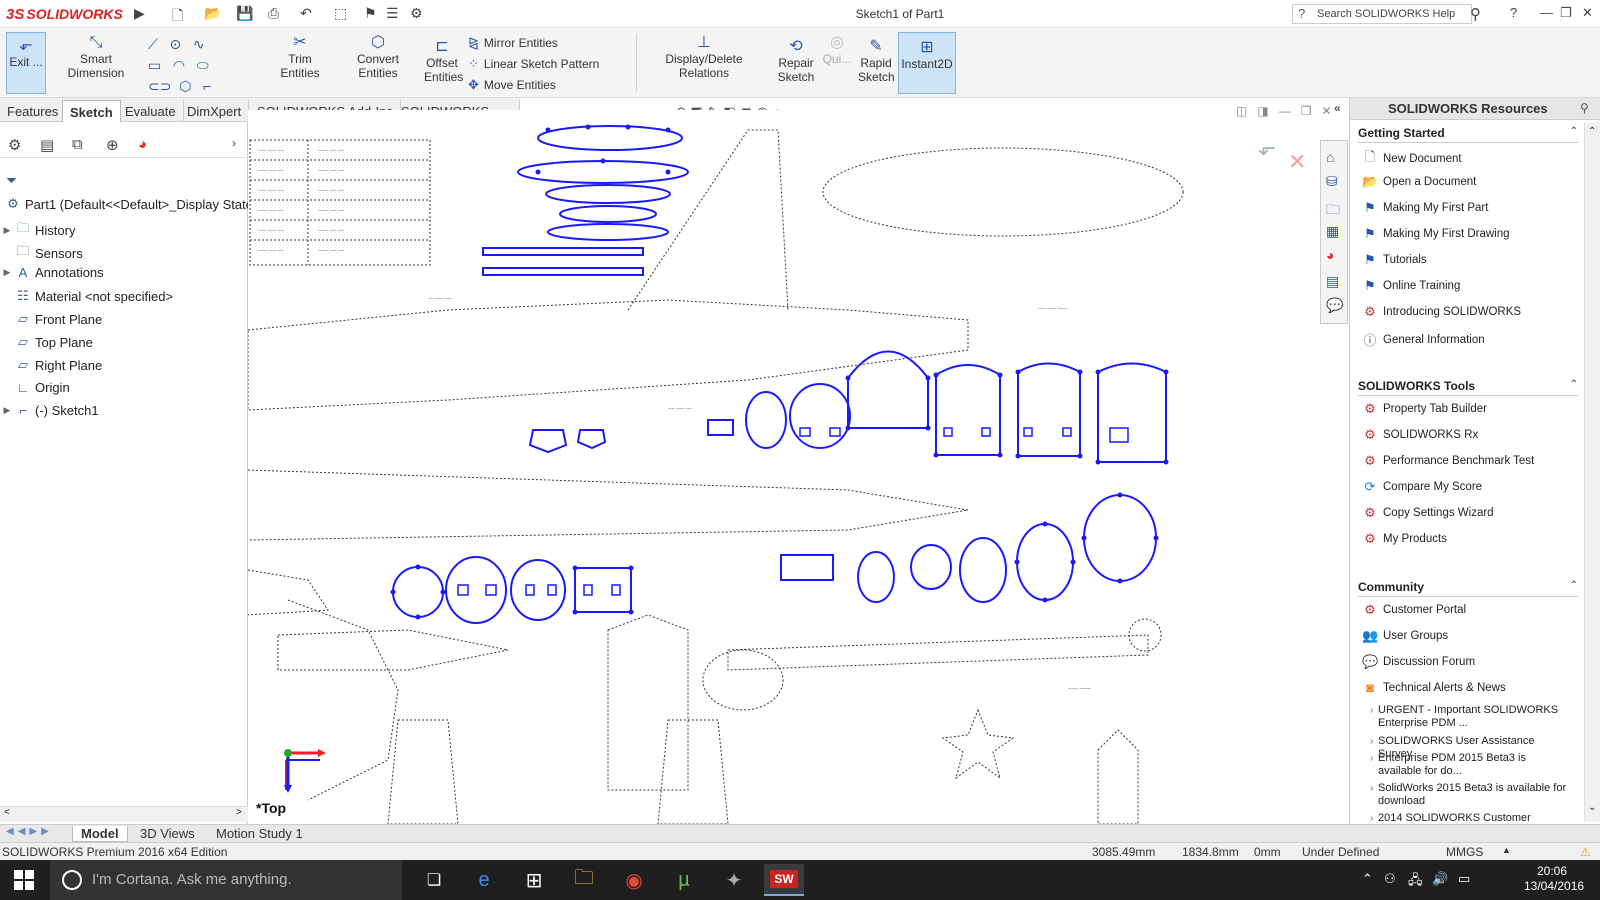  Describe the element at coordinates (112, 145) in the screenshot. I see `dimxpert-manager-icon: ⊕` at that location.